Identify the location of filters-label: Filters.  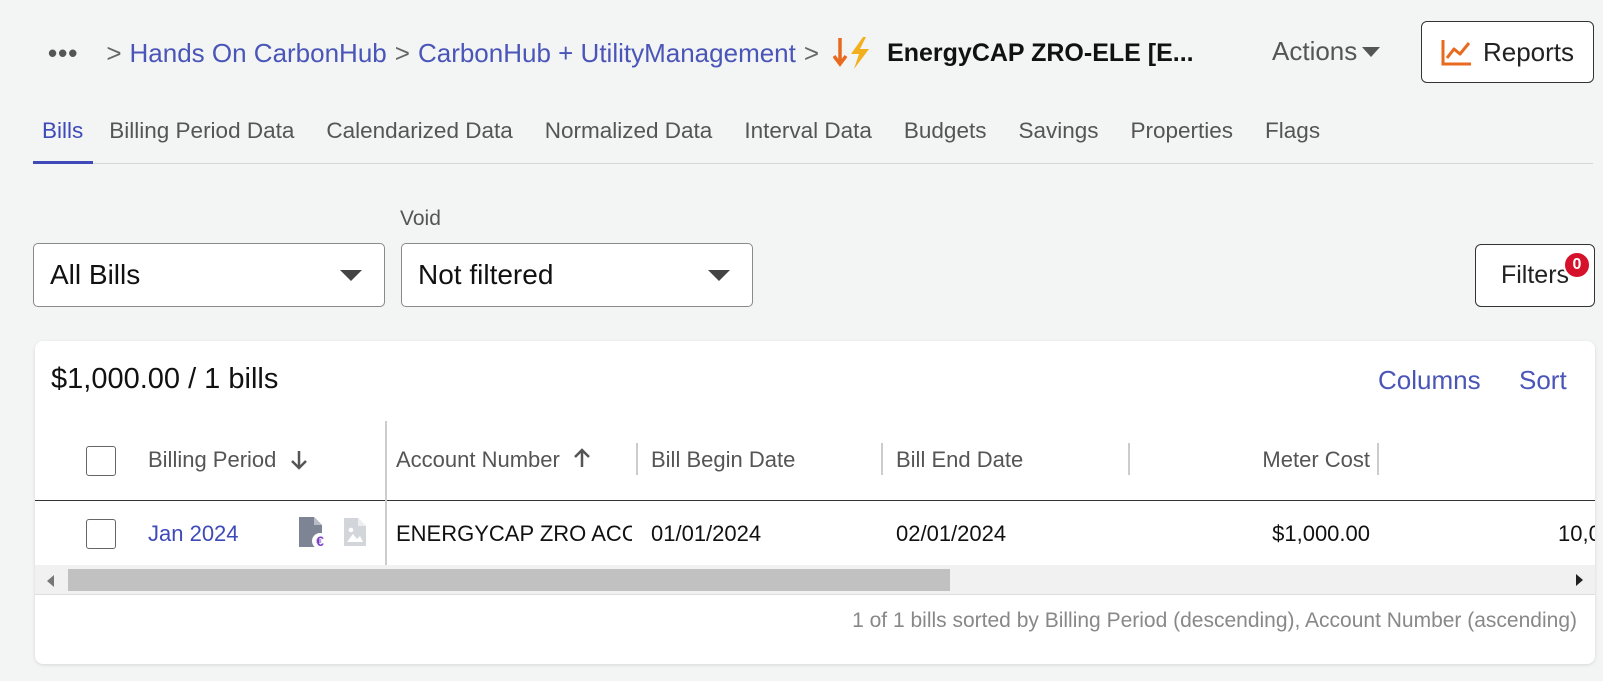
(1535, 275).